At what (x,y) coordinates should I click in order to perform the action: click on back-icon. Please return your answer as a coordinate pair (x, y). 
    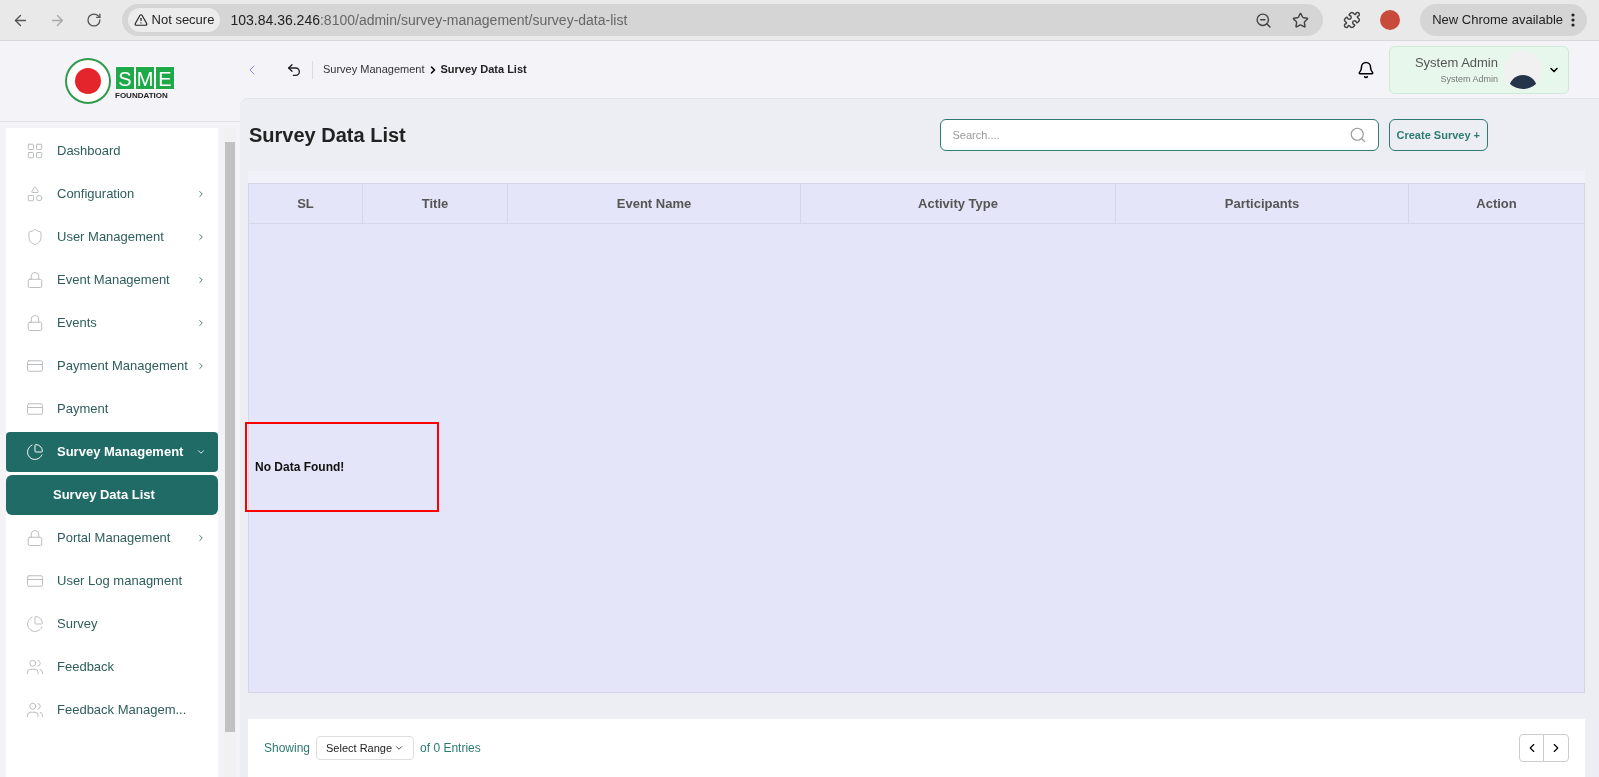
    Looking at the image, I should click on (294, 69).